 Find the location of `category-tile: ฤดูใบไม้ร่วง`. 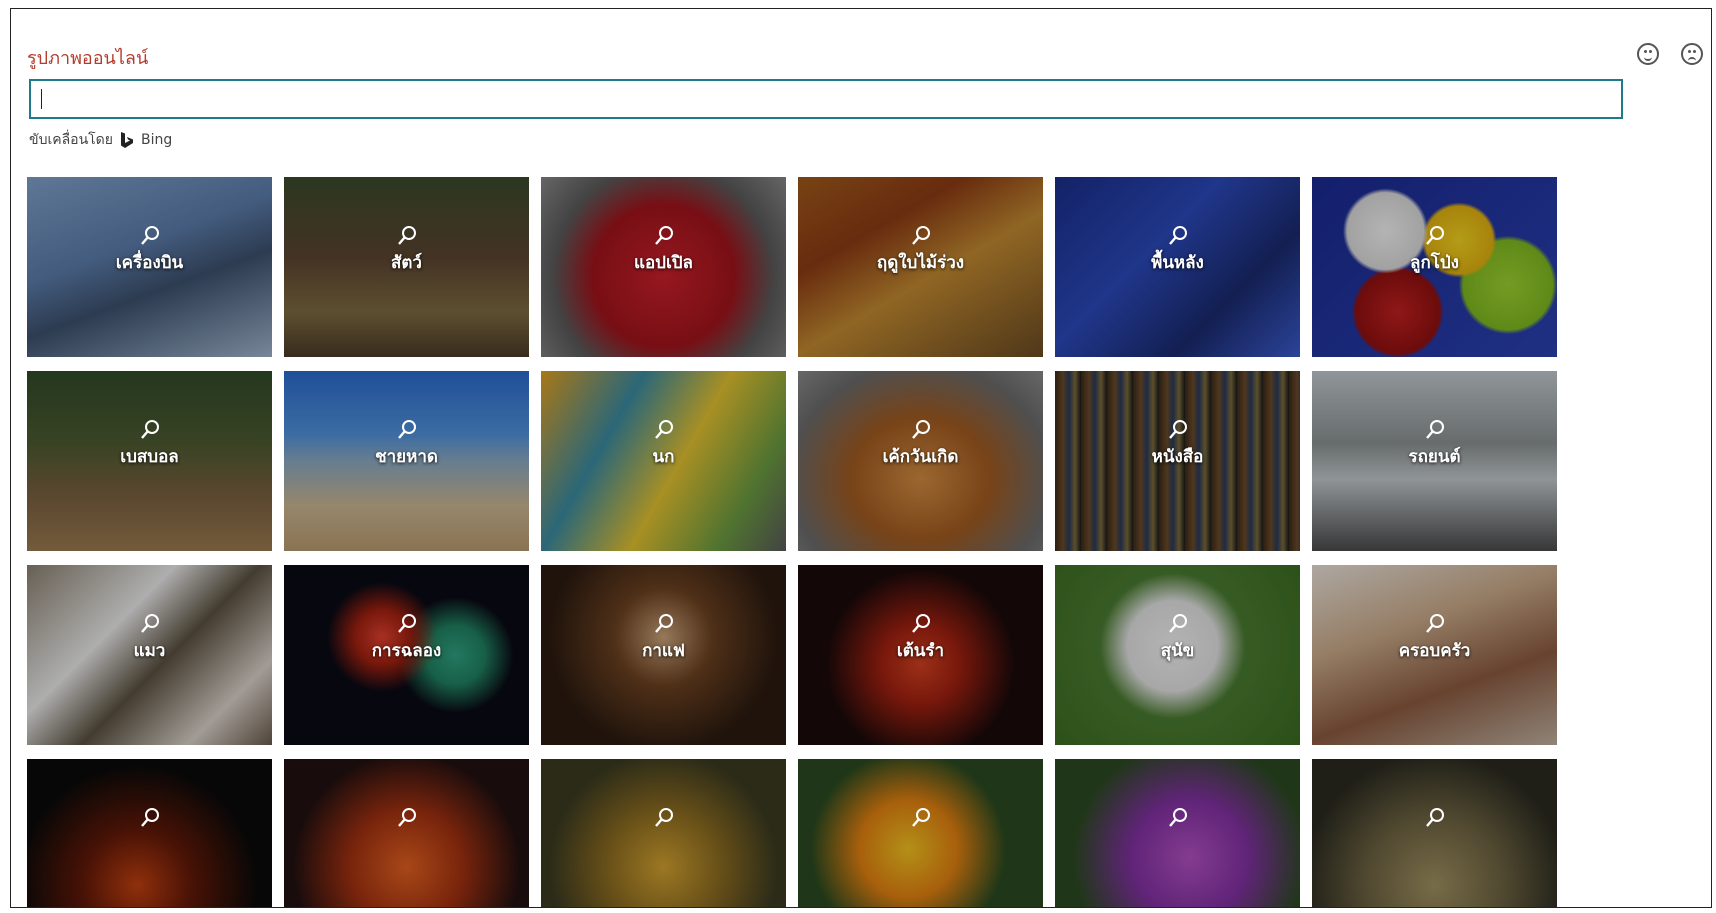

category-tile: ฤดูใบไม้ร่วง is located at coordinates (920, 267).